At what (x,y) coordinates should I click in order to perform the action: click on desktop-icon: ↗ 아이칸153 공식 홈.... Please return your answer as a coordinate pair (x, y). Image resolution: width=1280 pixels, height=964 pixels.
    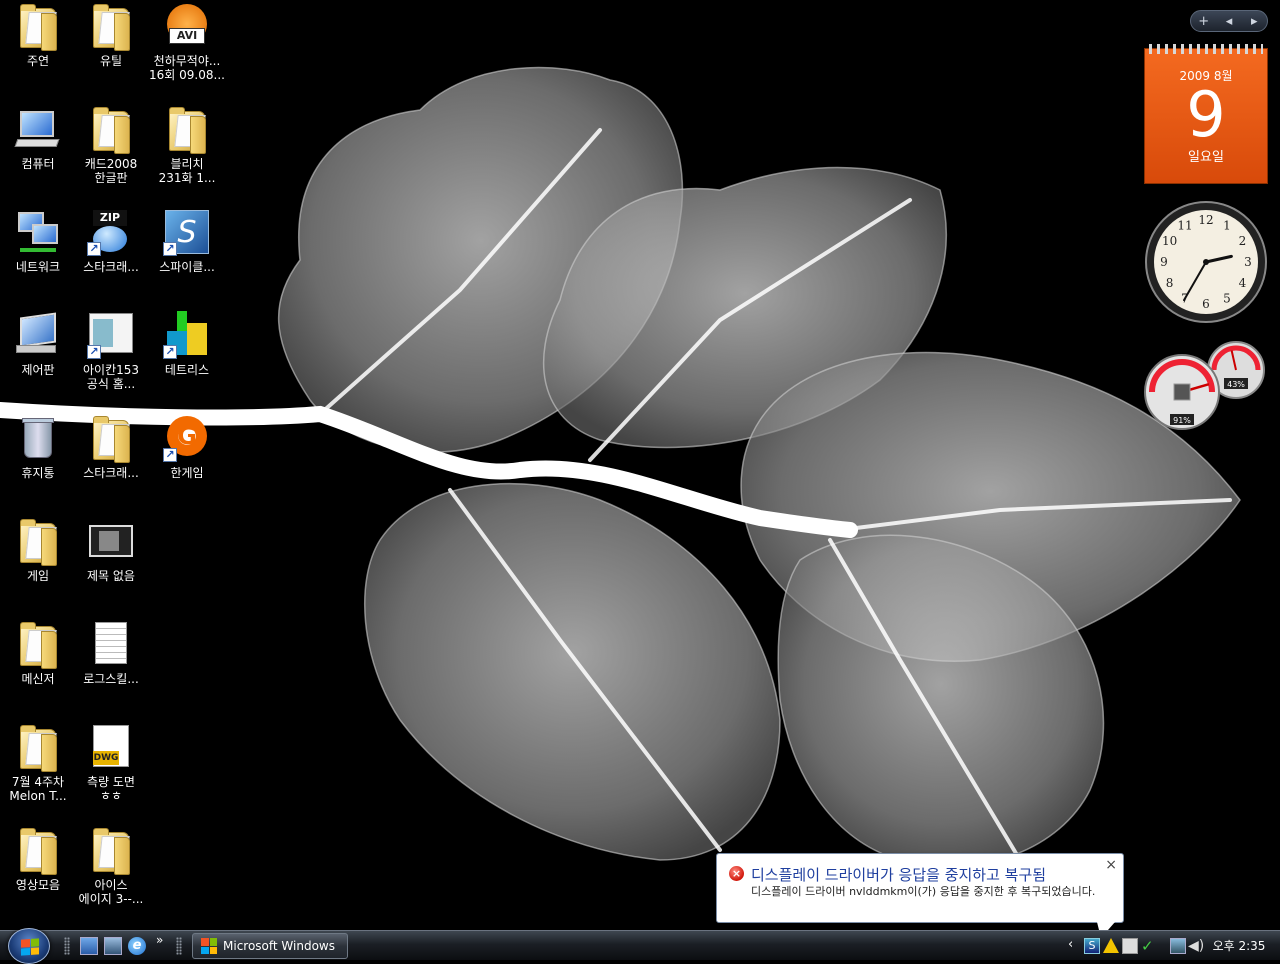
    Looking at the image, I should click on (111, 359).